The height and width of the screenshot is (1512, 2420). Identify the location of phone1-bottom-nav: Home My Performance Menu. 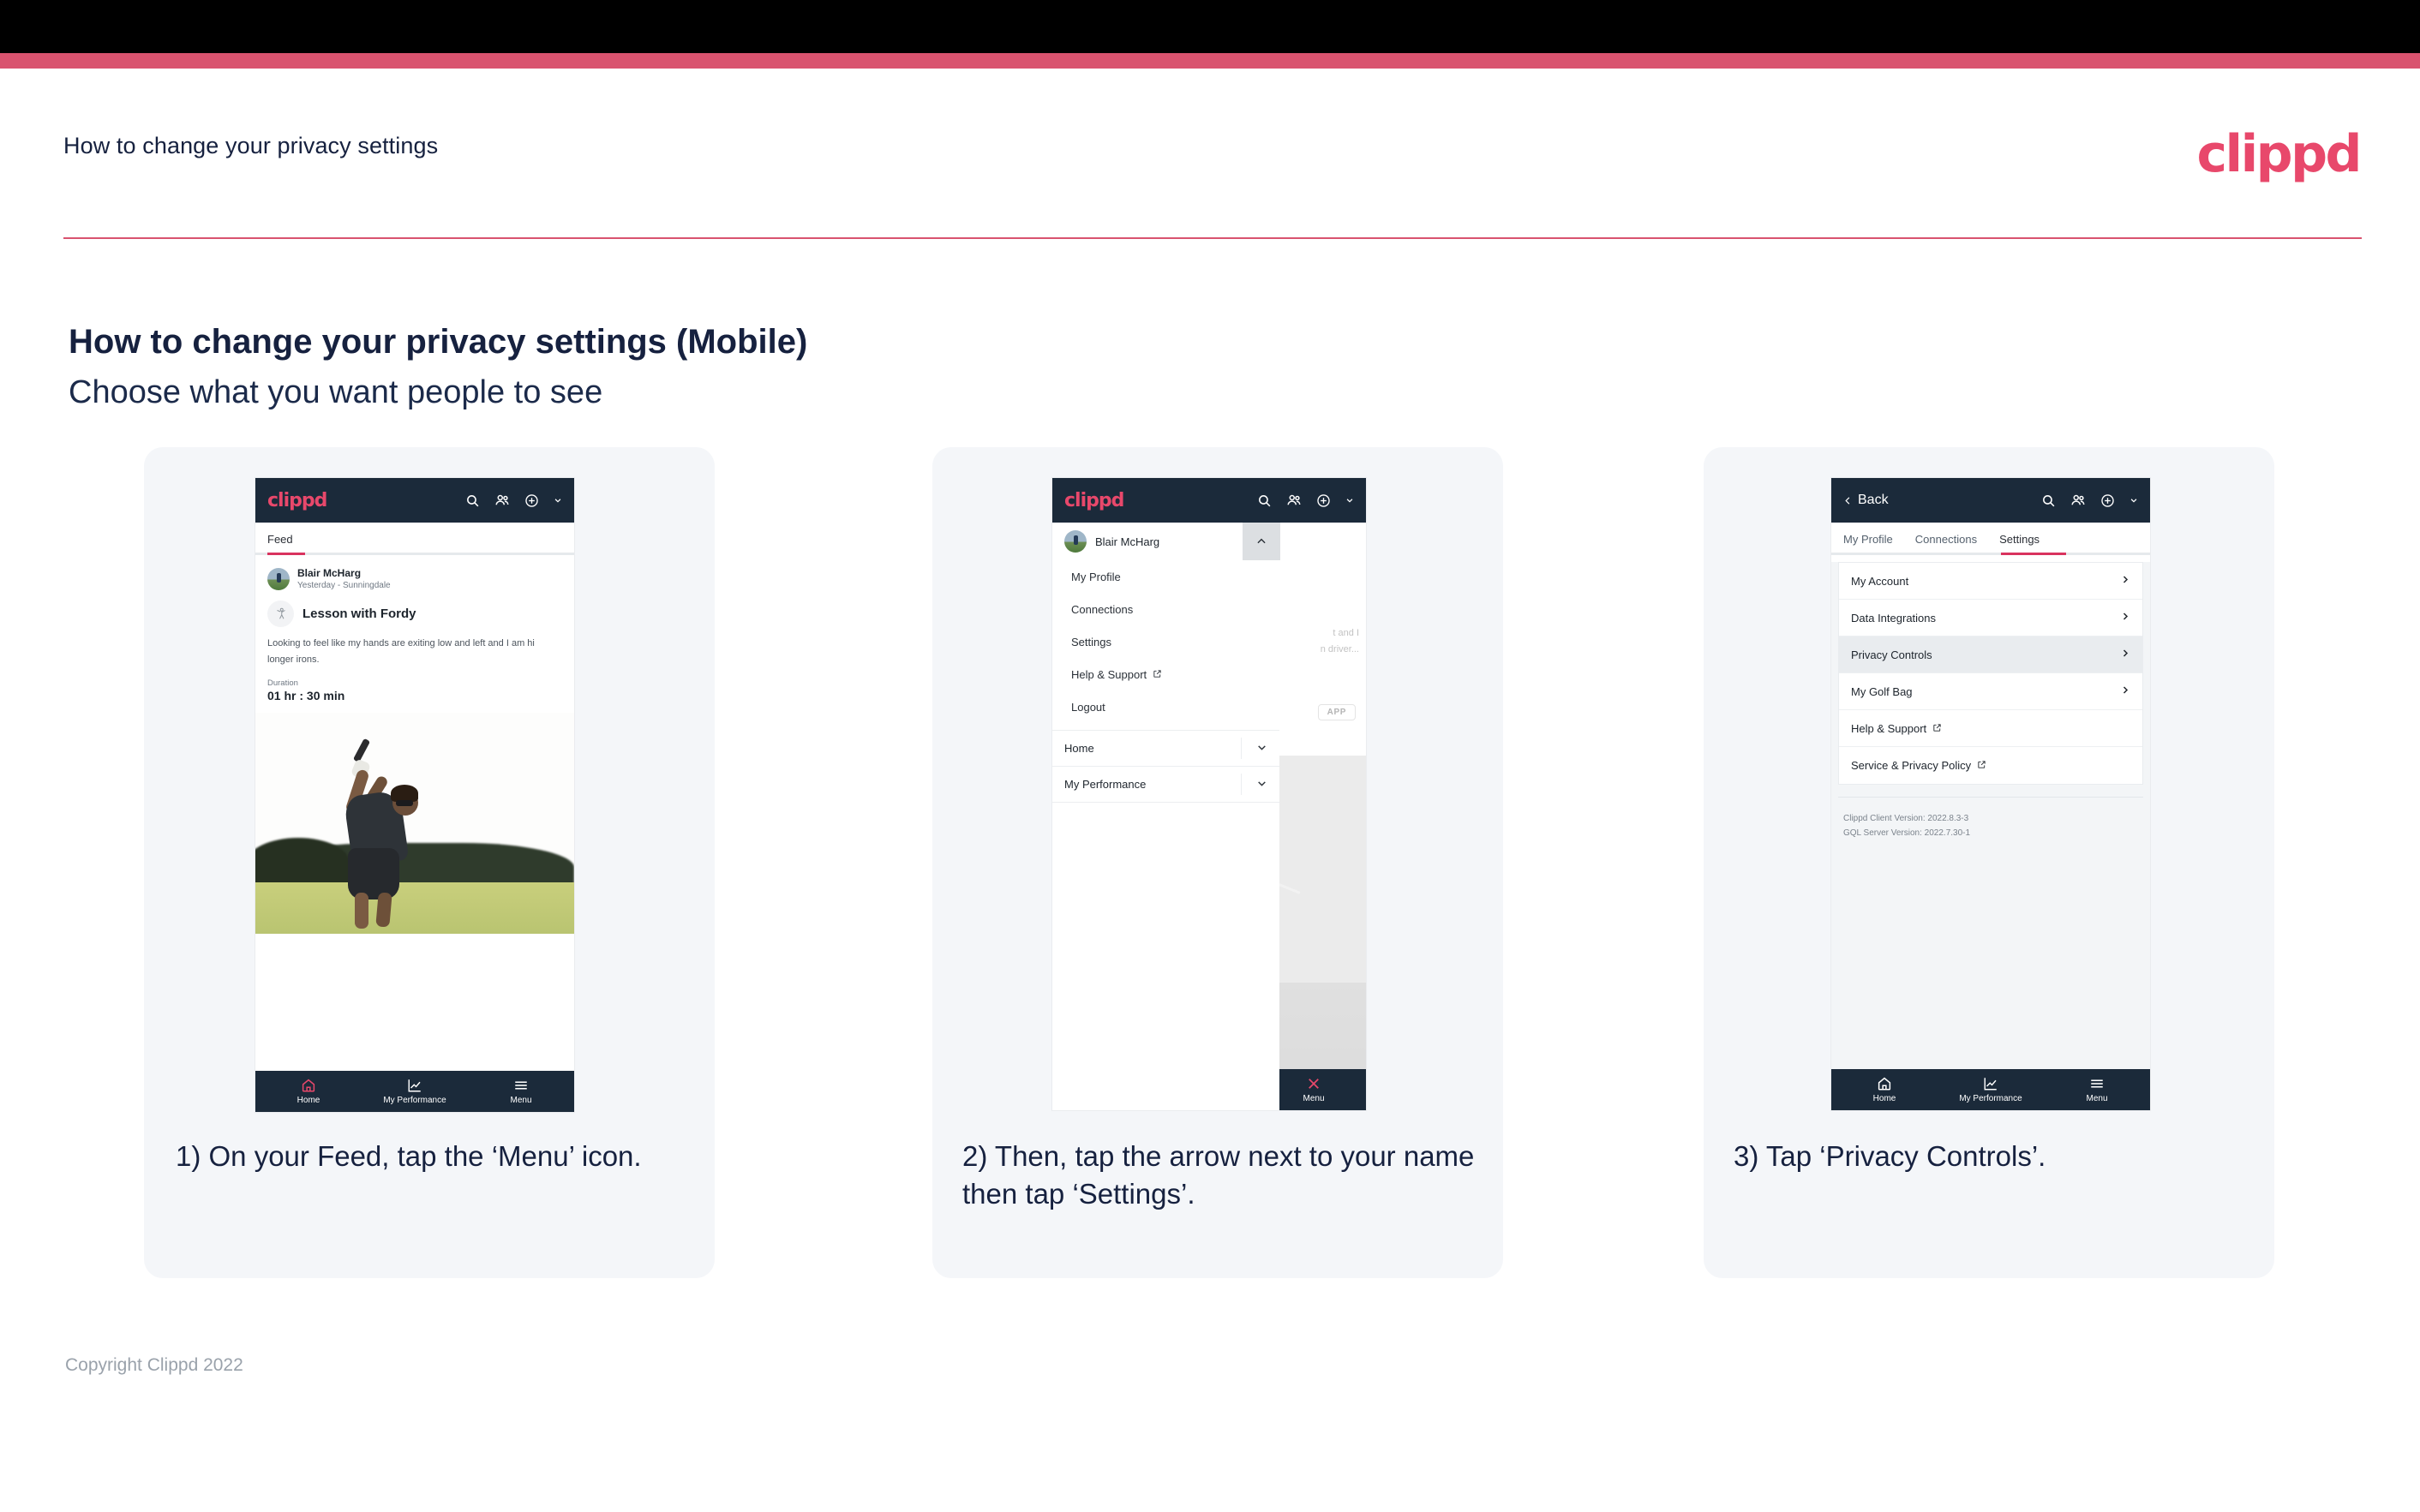
(414, 1091).